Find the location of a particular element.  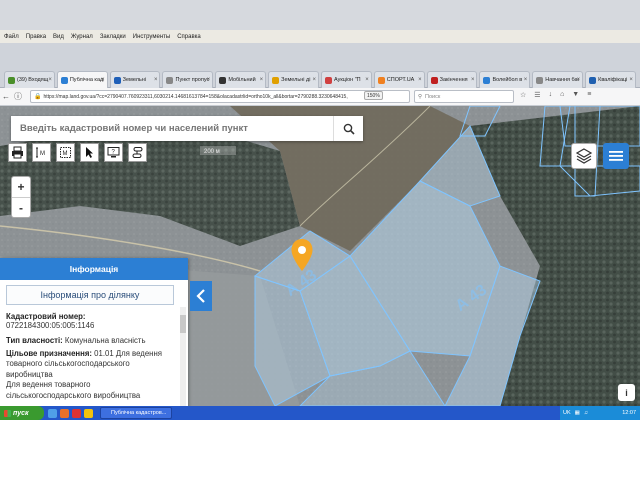

desktop-icon is located at coordinates (52, 413).